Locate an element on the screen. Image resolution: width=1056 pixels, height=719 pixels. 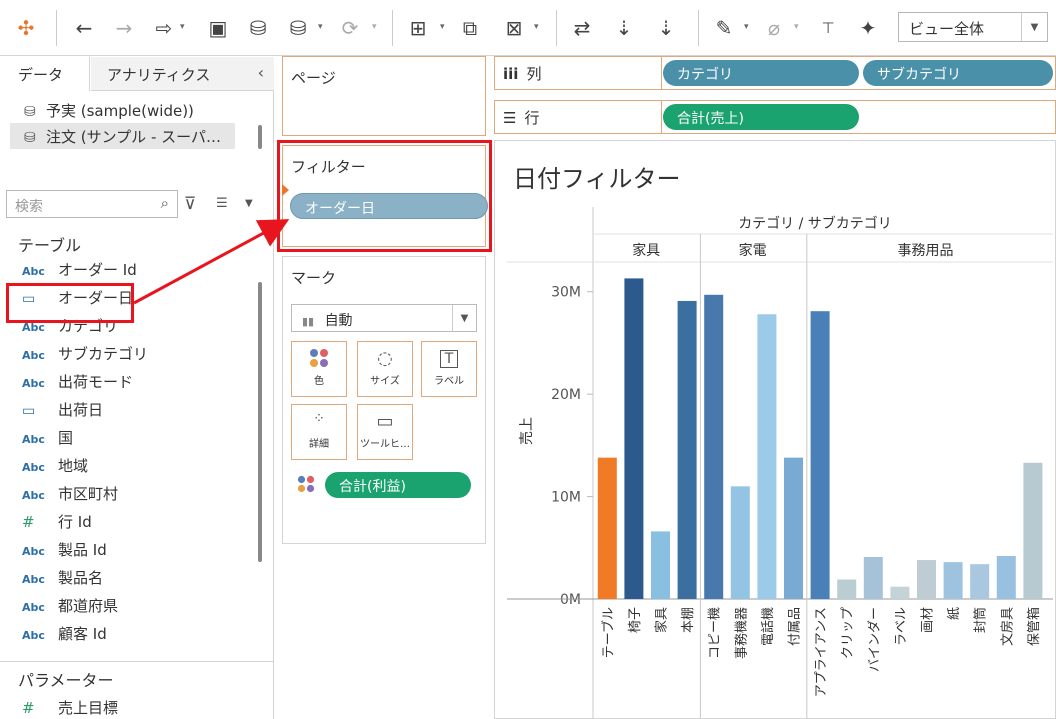
pin-icon: ✦ is located at coordinates (868, 28).